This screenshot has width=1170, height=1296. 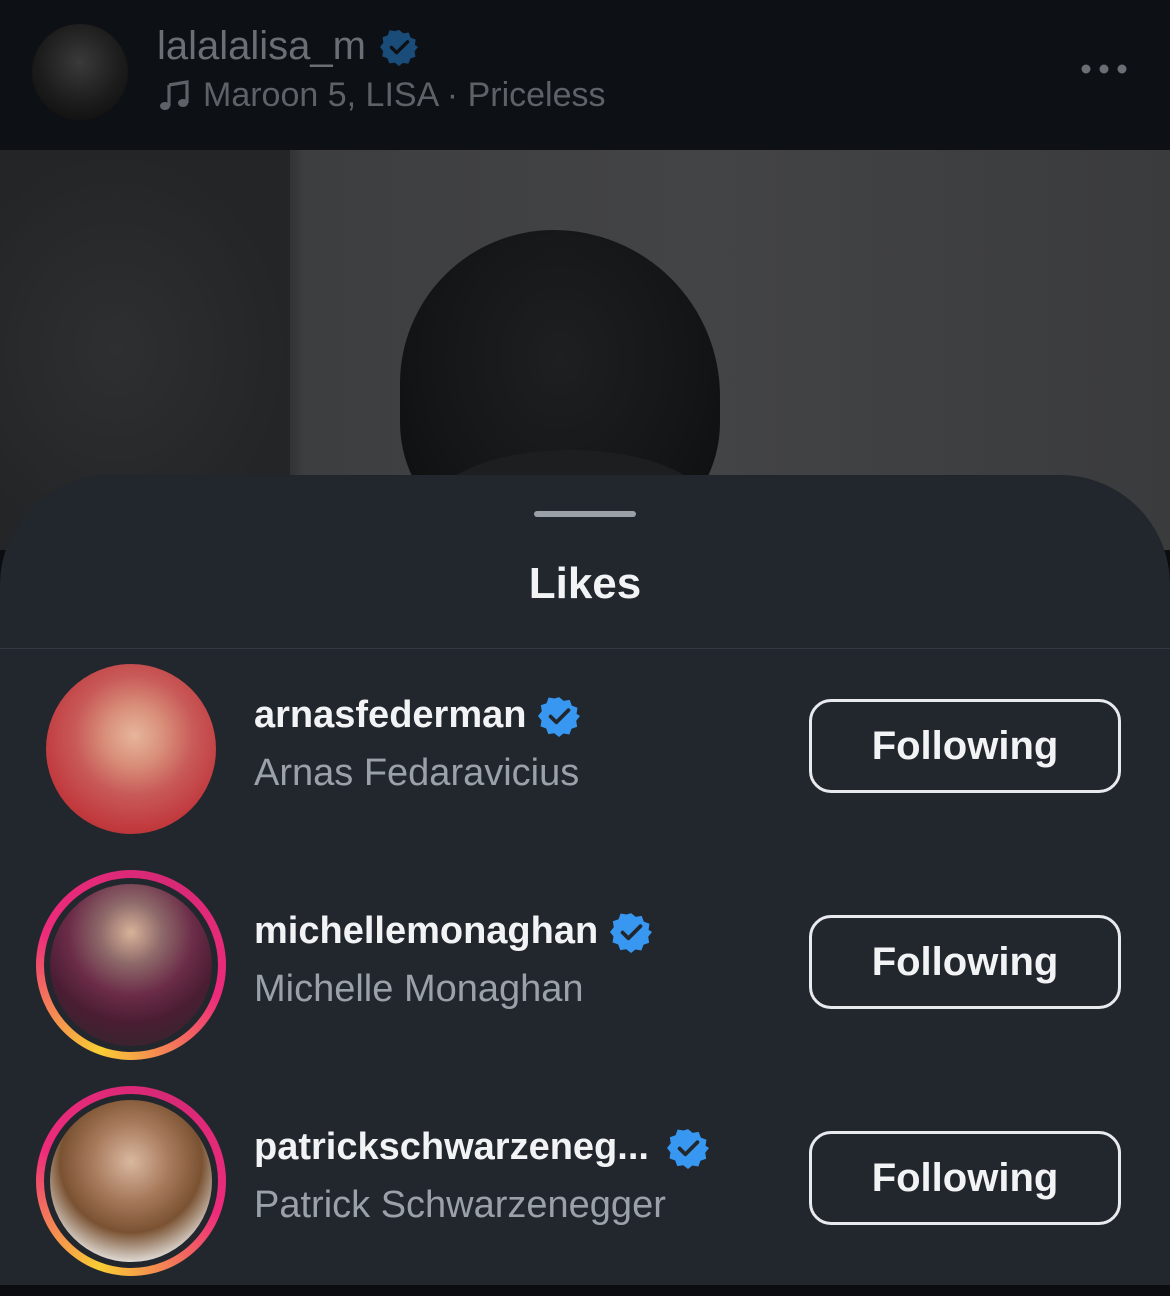 What do you see at coordinates (417, 773) in the screenshot?
I see `full-name: Arnas Fedaravicius` at bounding box center [417, 773].